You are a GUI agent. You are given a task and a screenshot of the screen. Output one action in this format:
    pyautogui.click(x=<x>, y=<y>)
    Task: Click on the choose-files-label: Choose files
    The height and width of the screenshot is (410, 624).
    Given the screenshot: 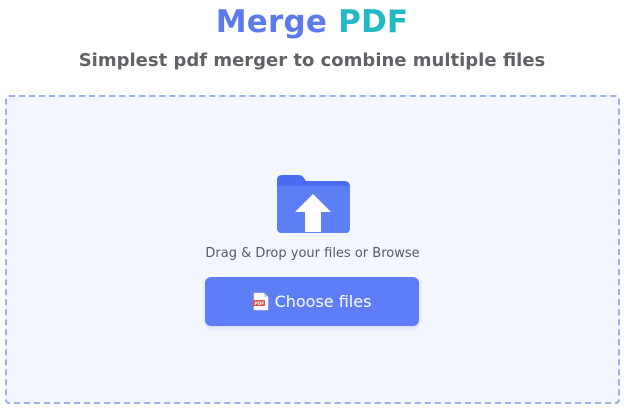 What is the action you would take?
    pyautogui.click(x=323, y=301)
    